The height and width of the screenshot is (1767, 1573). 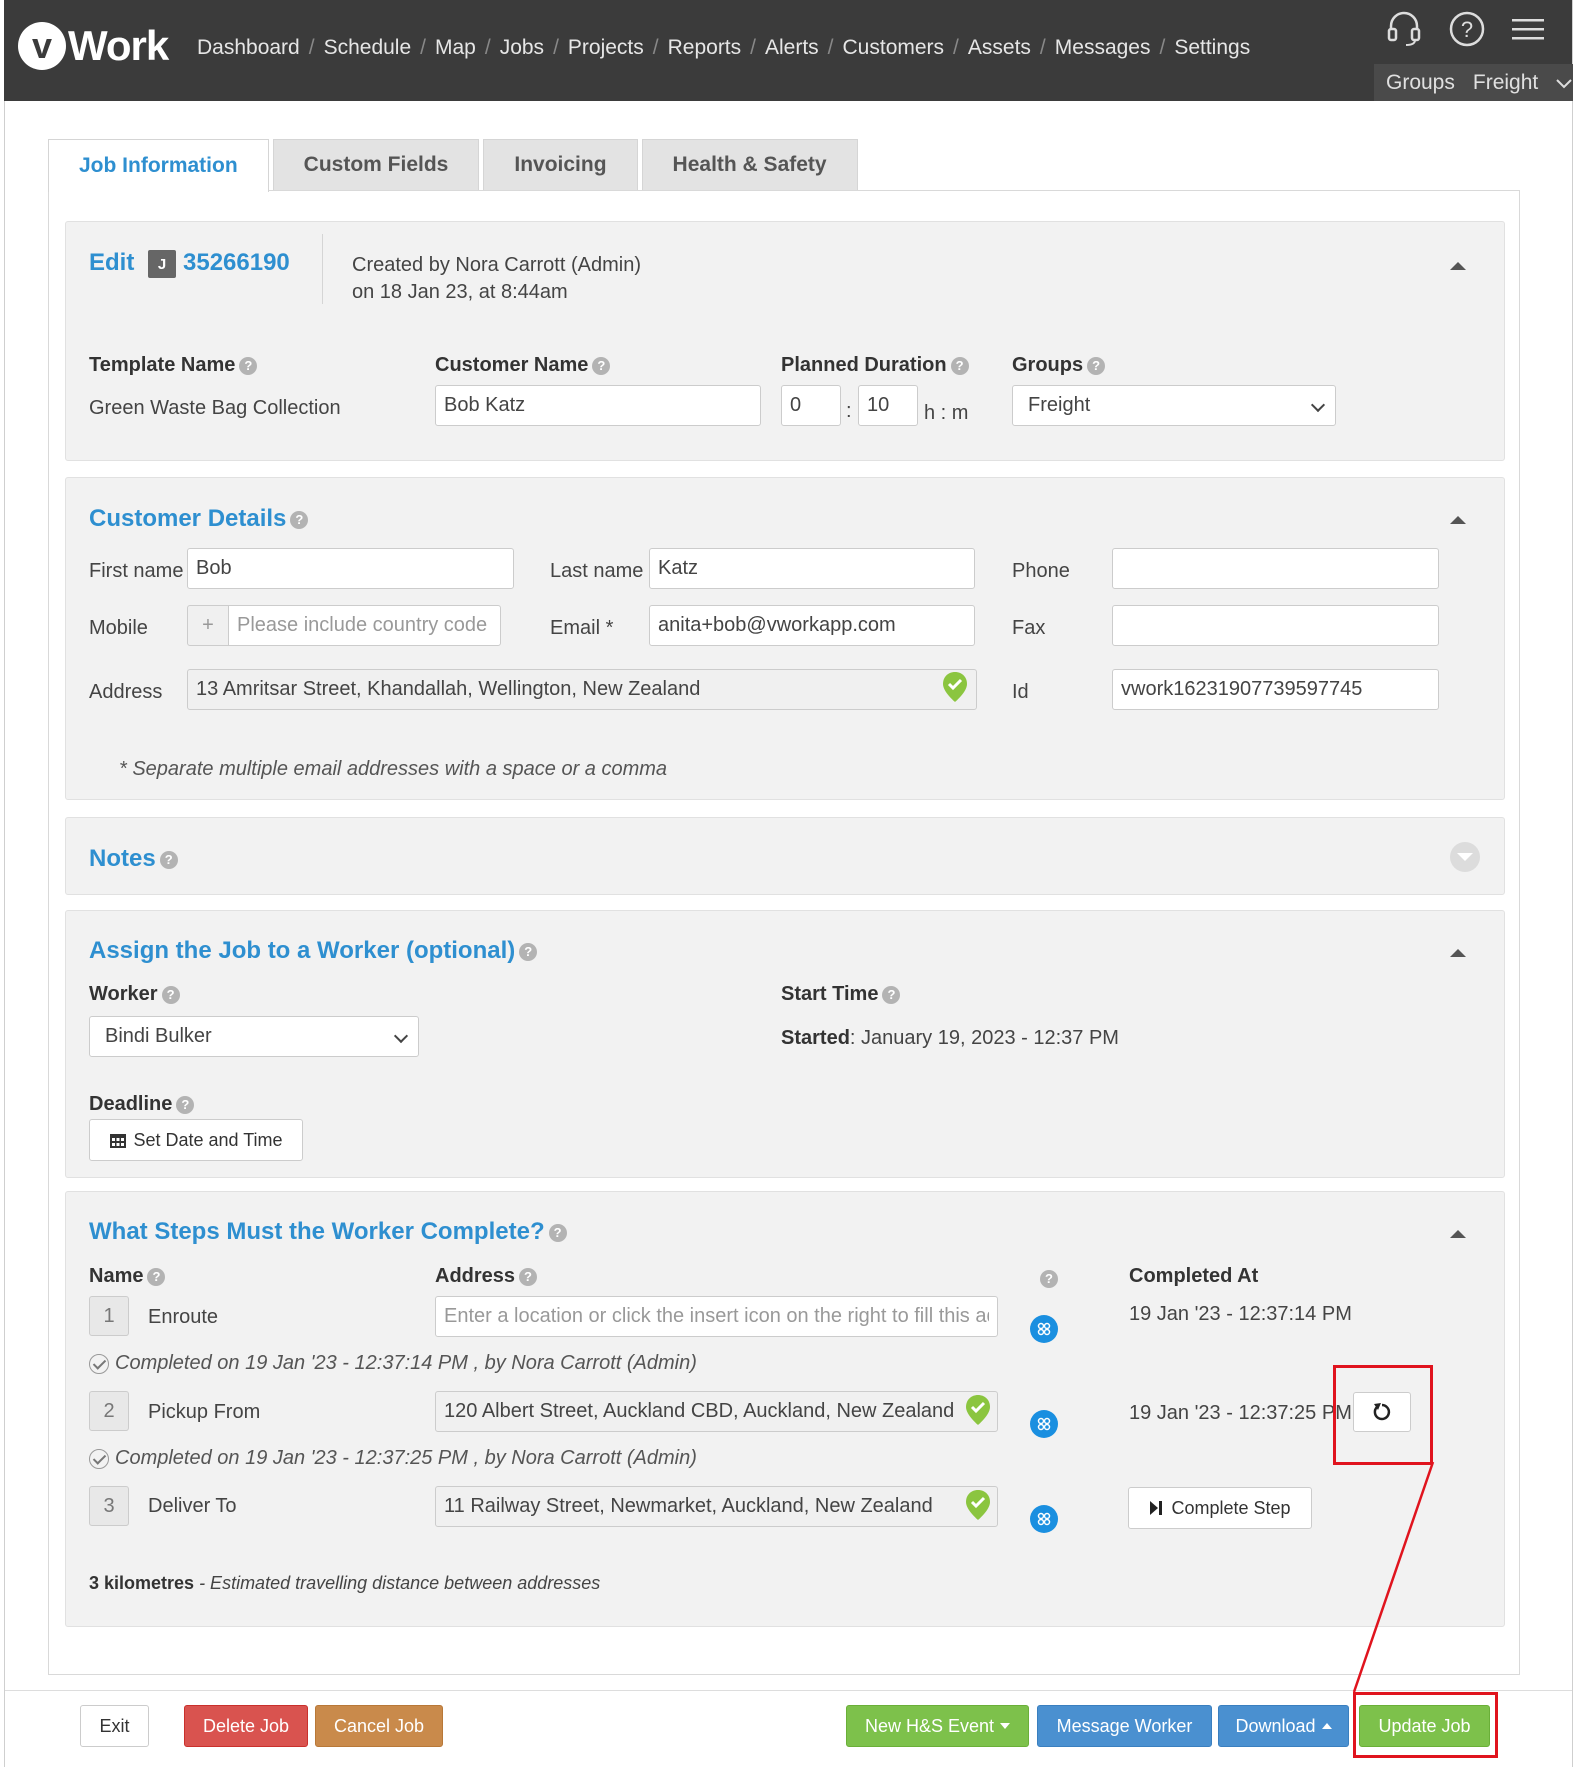 What do you see at coordinates (999, 48) in the screenshot?
I see `nav-item-assets: Assets` at bounding box center [999, 48].